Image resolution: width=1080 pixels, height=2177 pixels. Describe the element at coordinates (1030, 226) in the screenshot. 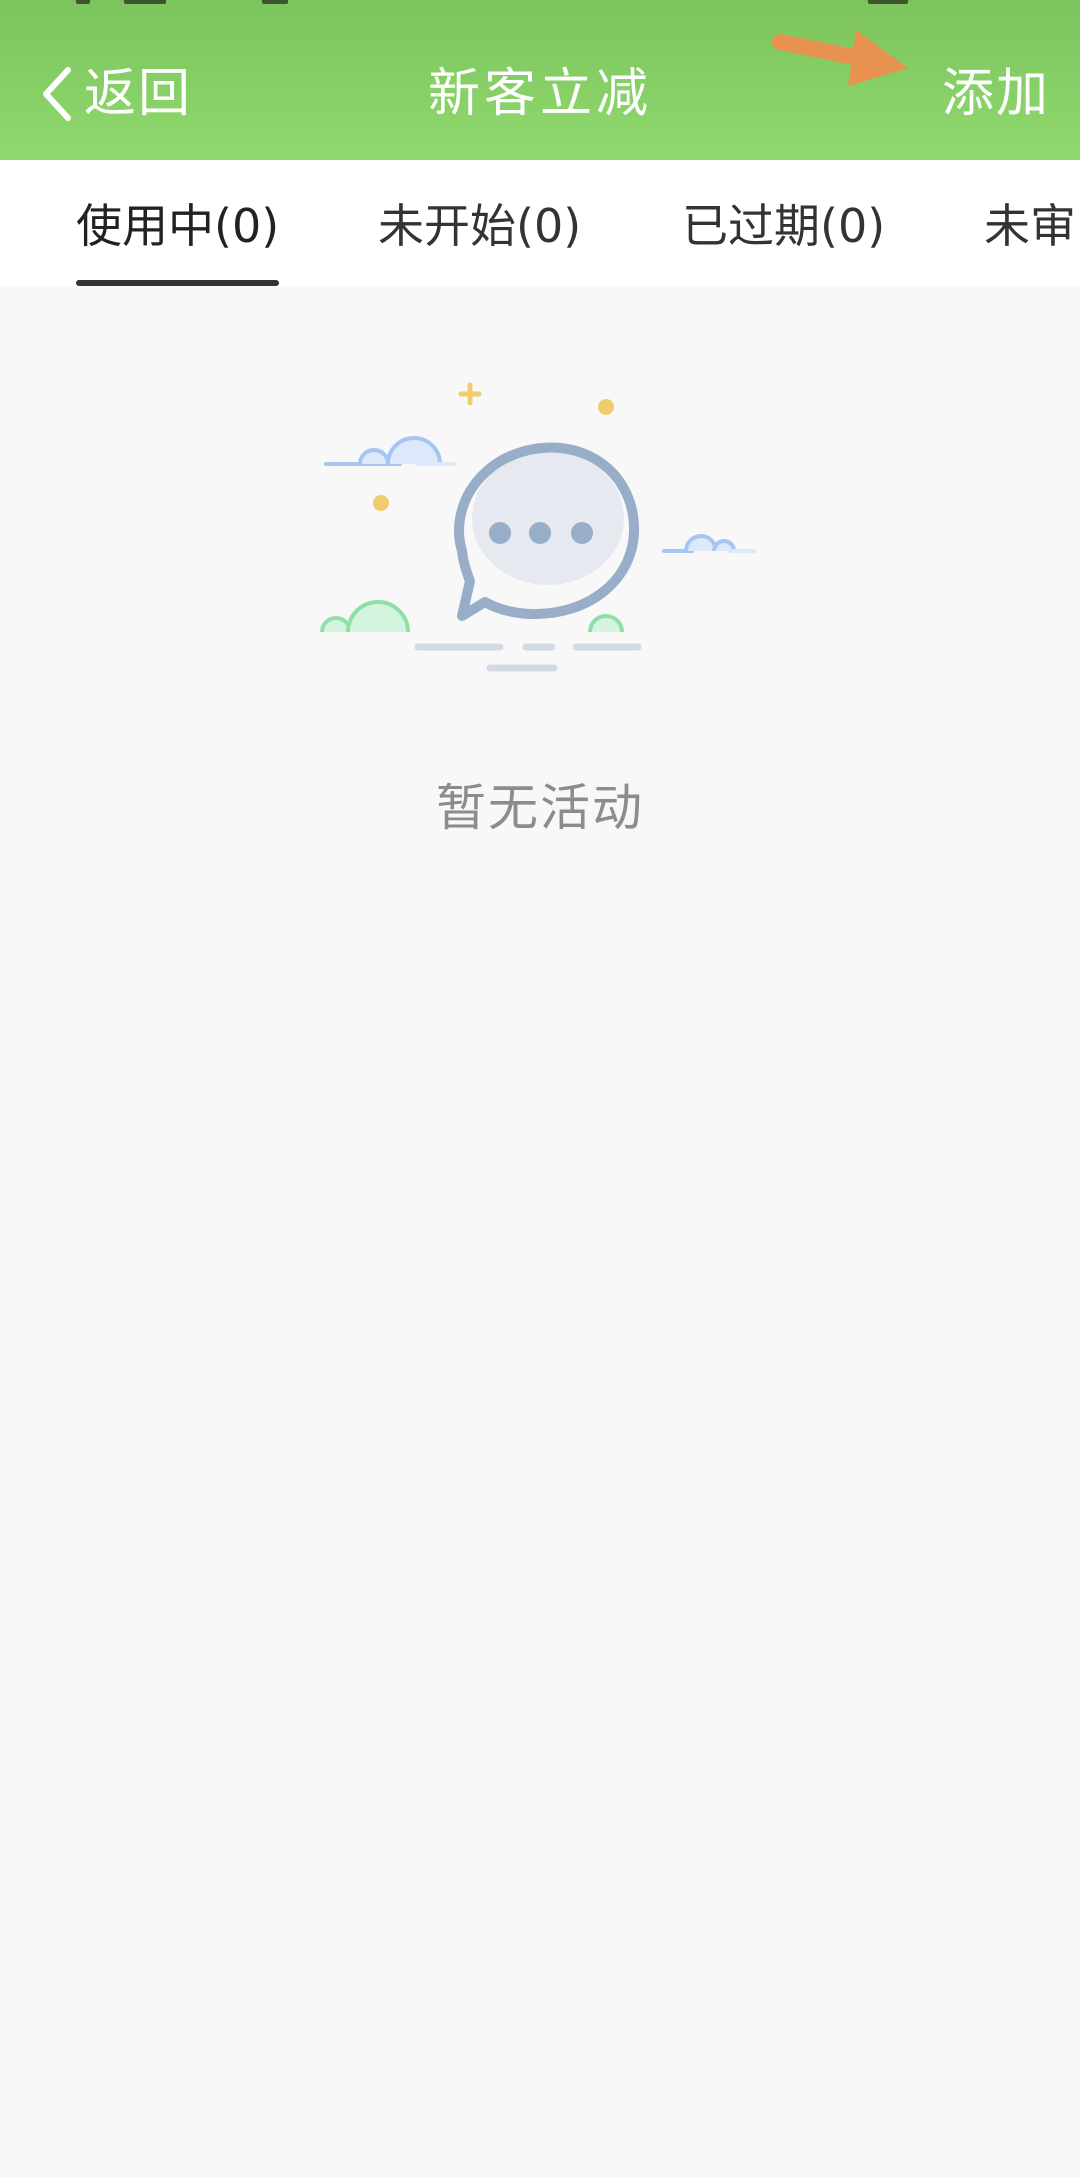

I see `tab-label: 未审` at that location.